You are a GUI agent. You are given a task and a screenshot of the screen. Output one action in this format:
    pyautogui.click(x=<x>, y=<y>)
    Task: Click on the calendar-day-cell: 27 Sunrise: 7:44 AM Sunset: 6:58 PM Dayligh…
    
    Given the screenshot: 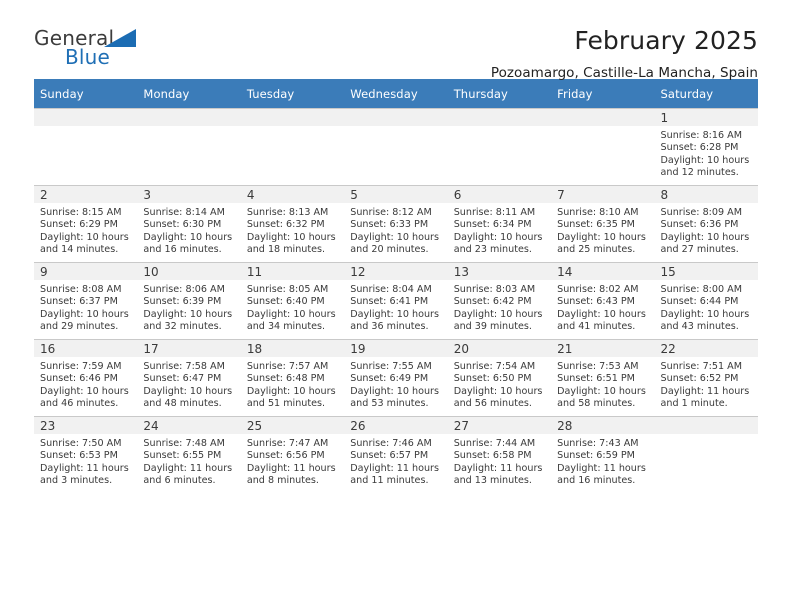 What is the action you would take?
    pyautogui.click(x=499, y=454)
    